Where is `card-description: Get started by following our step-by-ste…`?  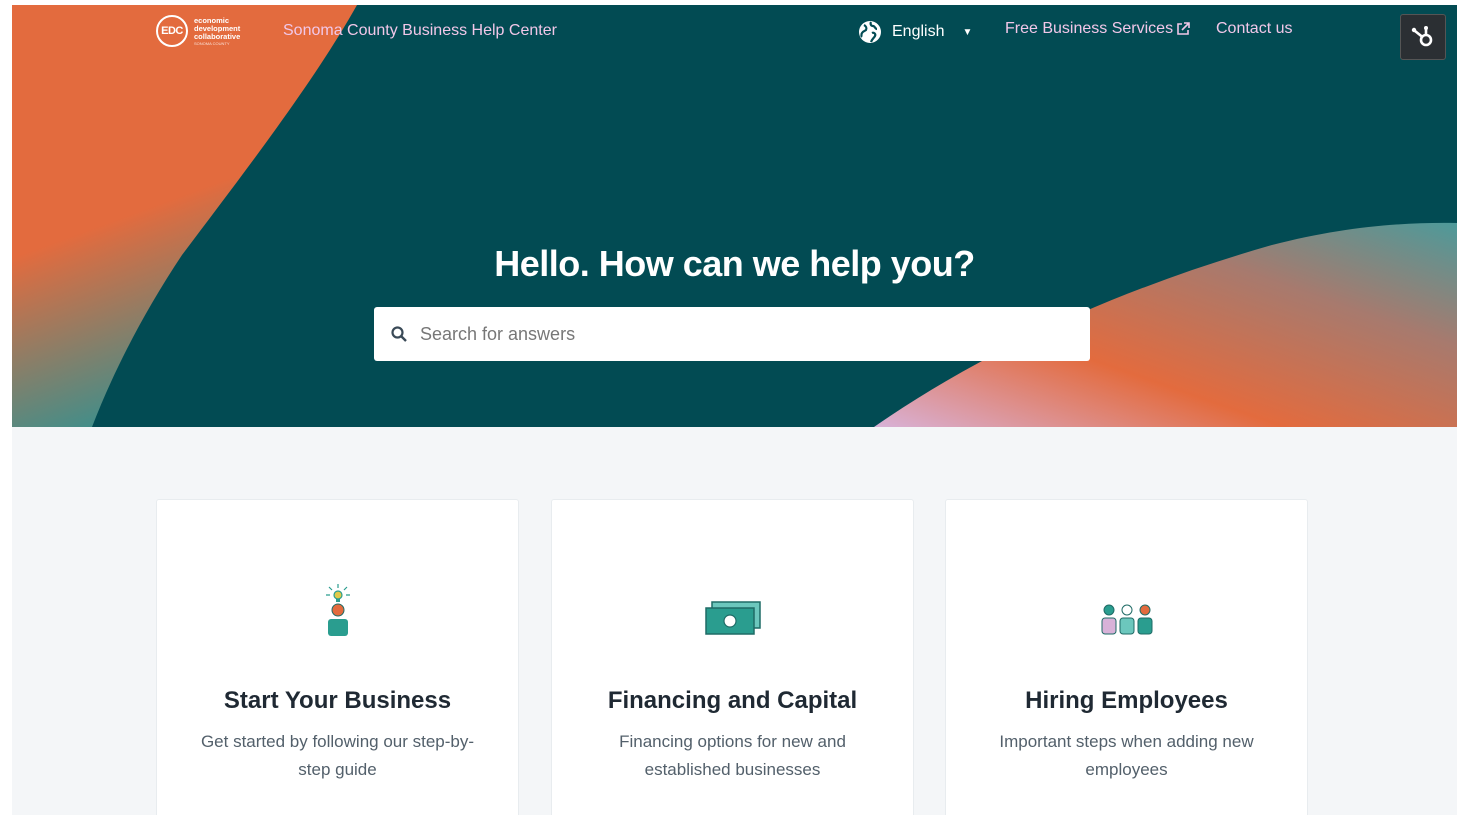 card-description: Get started by following our step-by-ste… is located at coordinates (337, 755).